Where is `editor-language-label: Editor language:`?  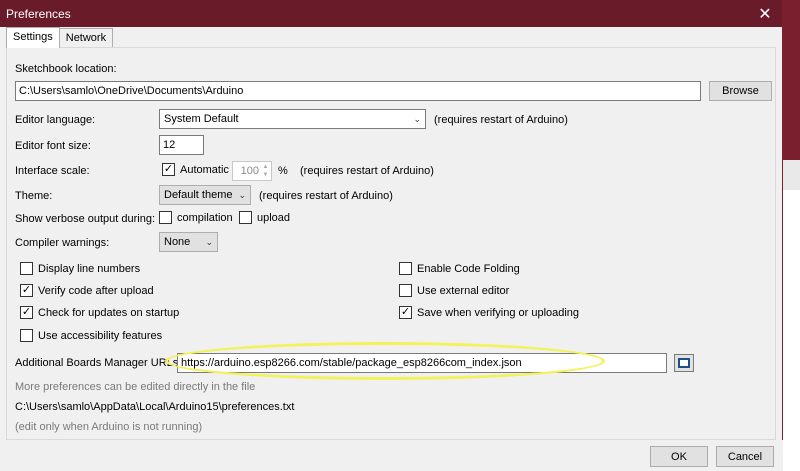 editor-language-label: Editor language: is located at coordinates (55, 120).